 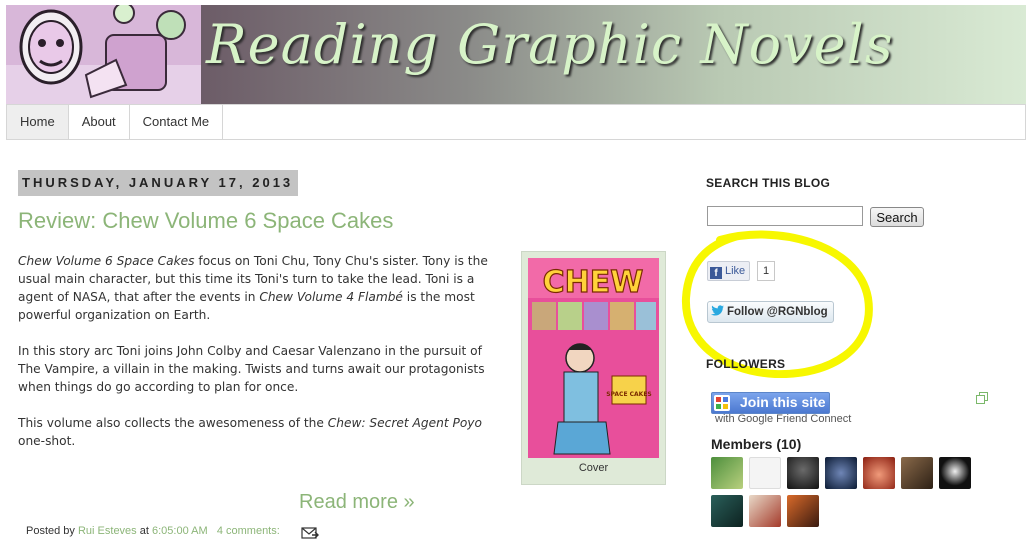 What do you see at coordinates (205, 221) in the screenshot?
I see `post-title-link: Review: Chew Volume 6 Space Cakes` at bounding box center [205, 221].